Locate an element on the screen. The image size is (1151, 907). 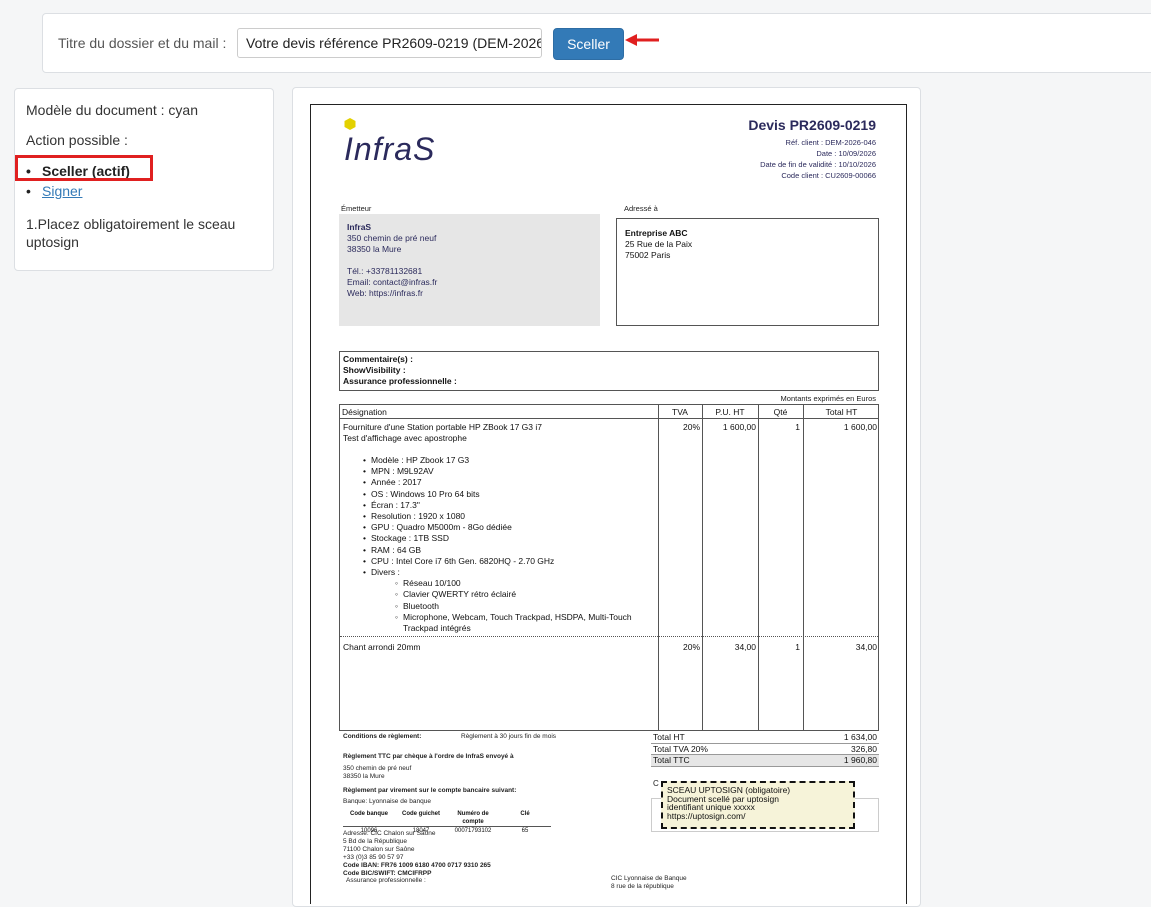
address-label: Adressé à is located at coordinates (641, 208).